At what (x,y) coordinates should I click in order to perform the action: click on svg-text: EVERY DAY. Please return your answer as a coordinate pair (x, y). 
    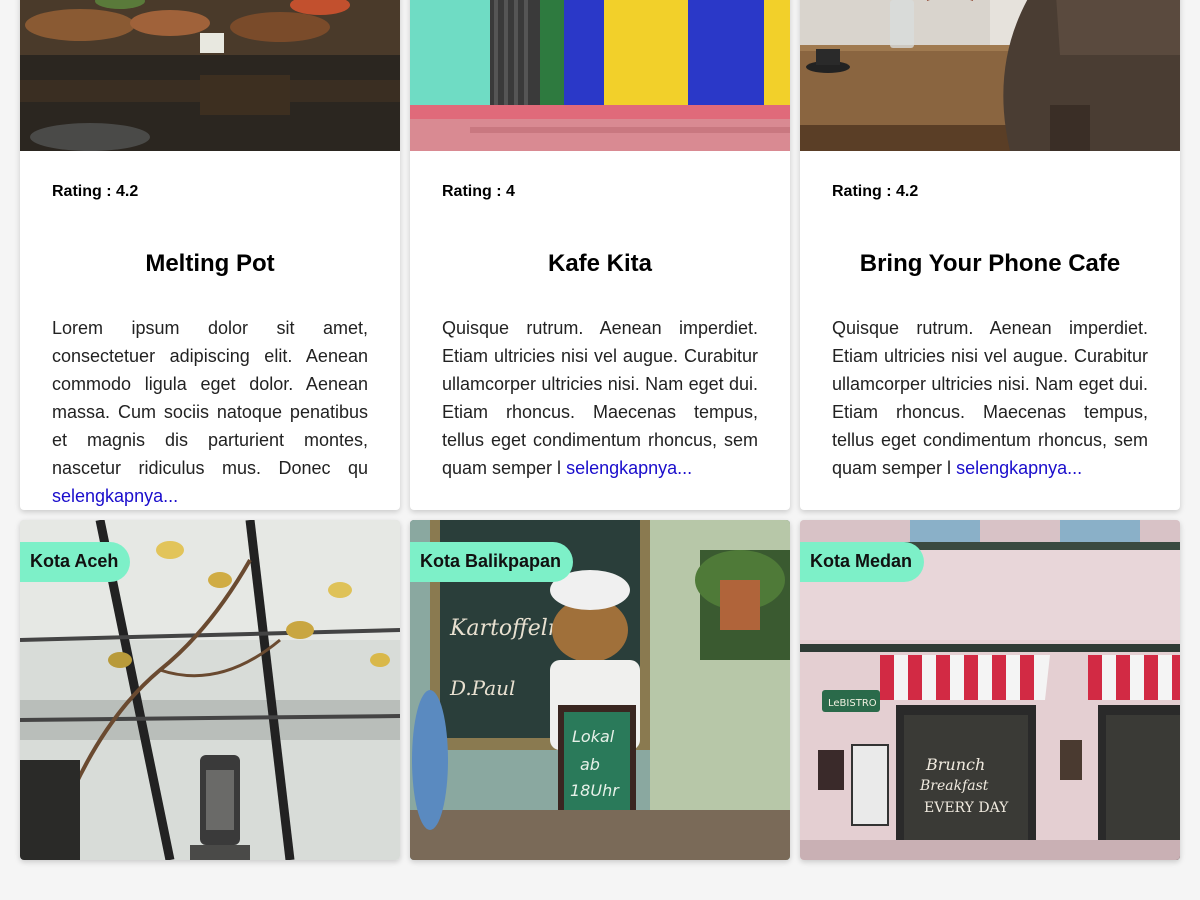
    Looking at the image, I should click on (966, 808).